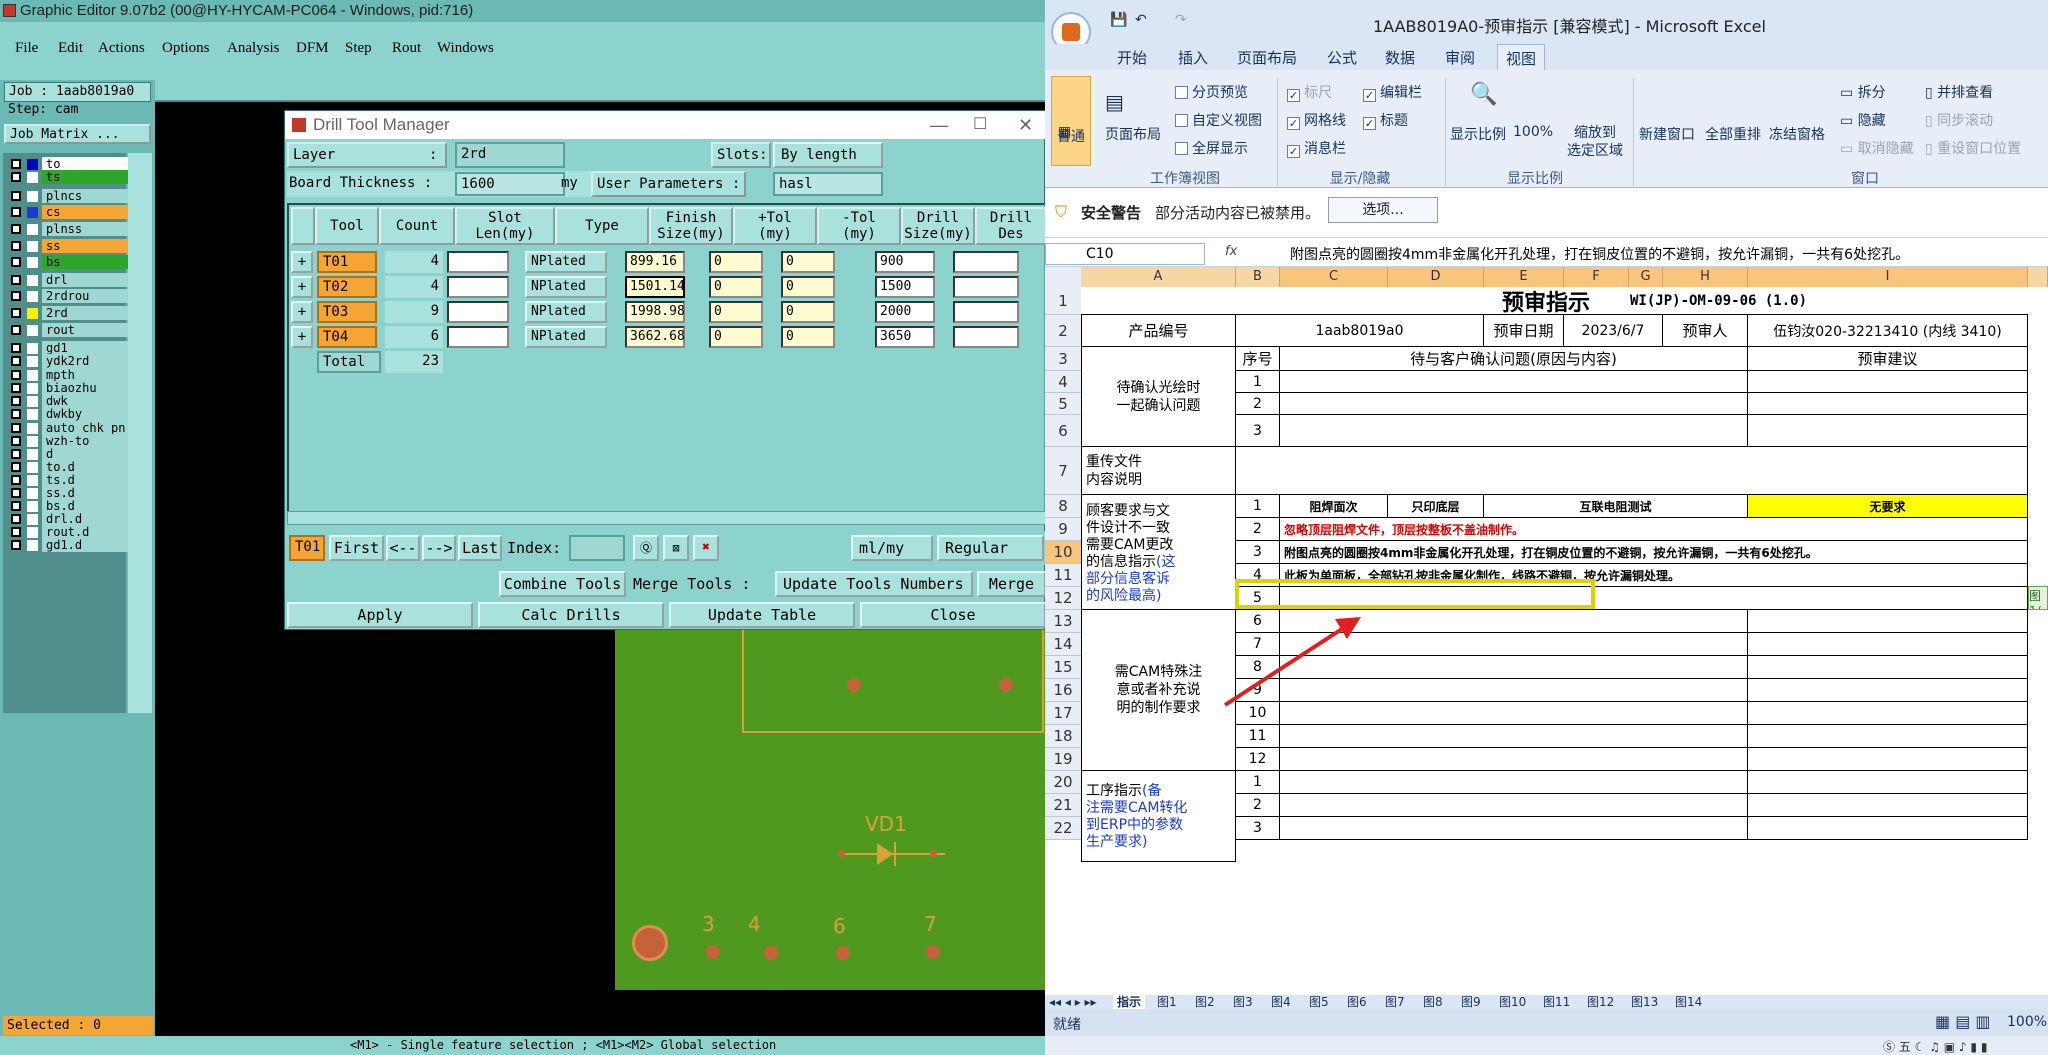 The height and width of the screenshot is (1055, 2048). What do you see at coordinates (406, 48) in the screenshot?
I see `menu-rout: Rout` at bounding box center [406, 48].